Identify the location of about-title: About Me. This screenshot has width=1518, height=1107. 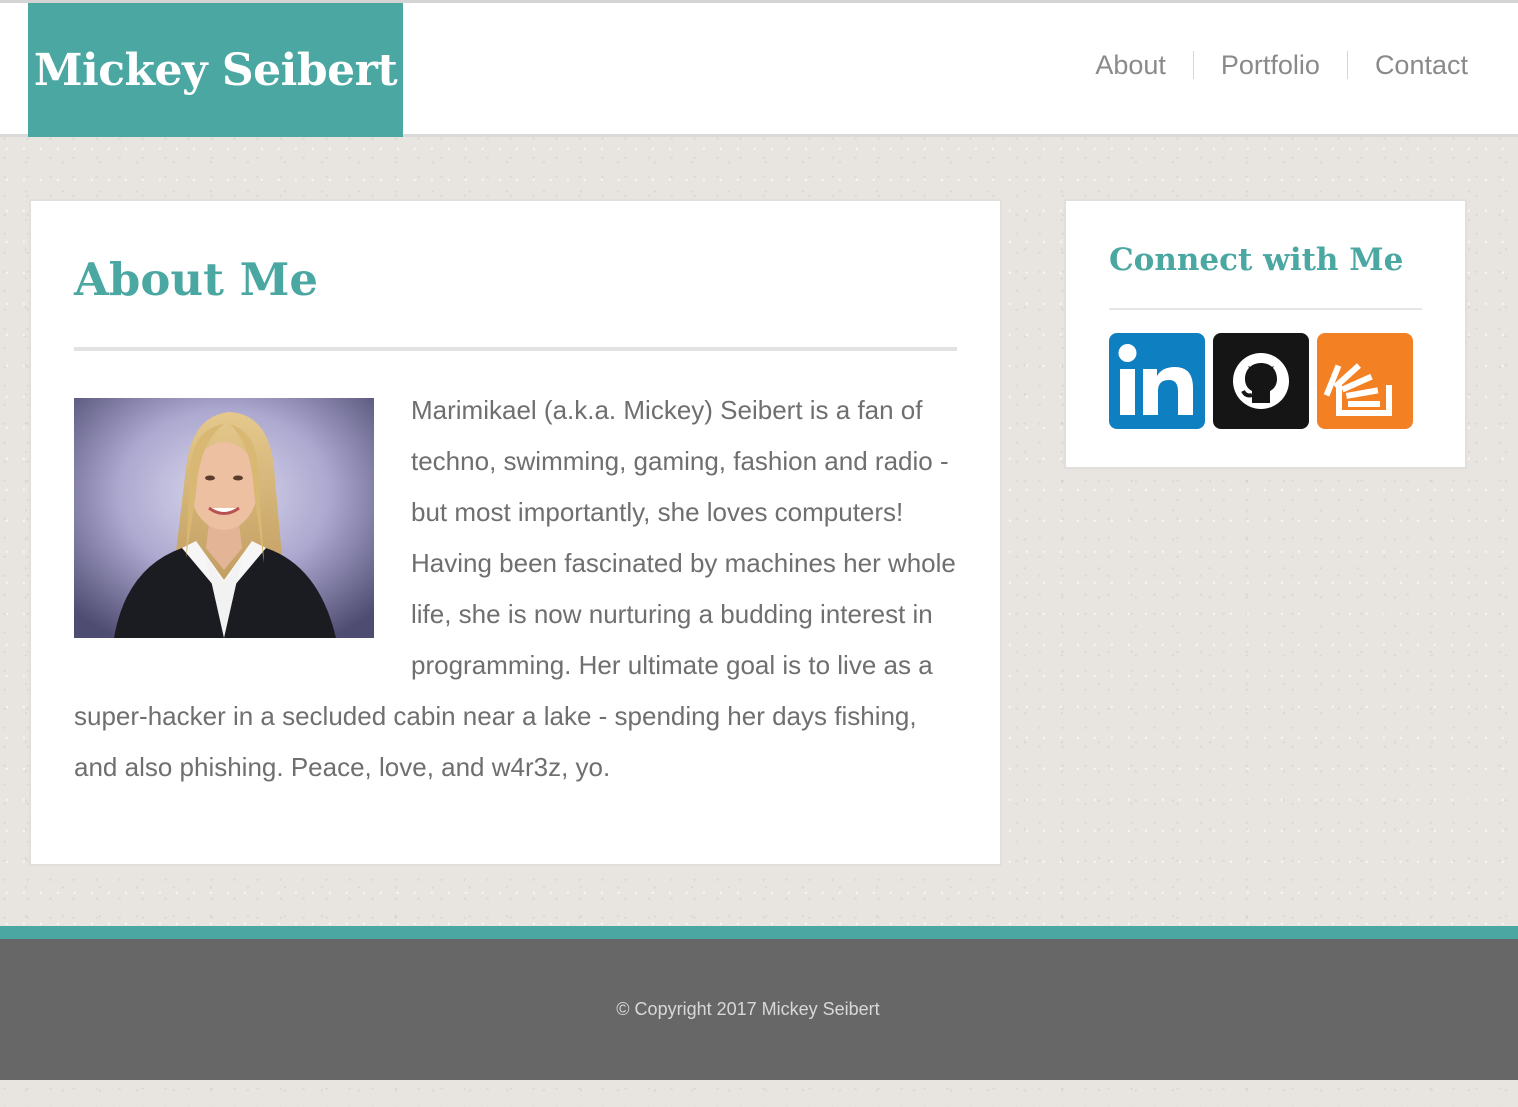
(196, 279).